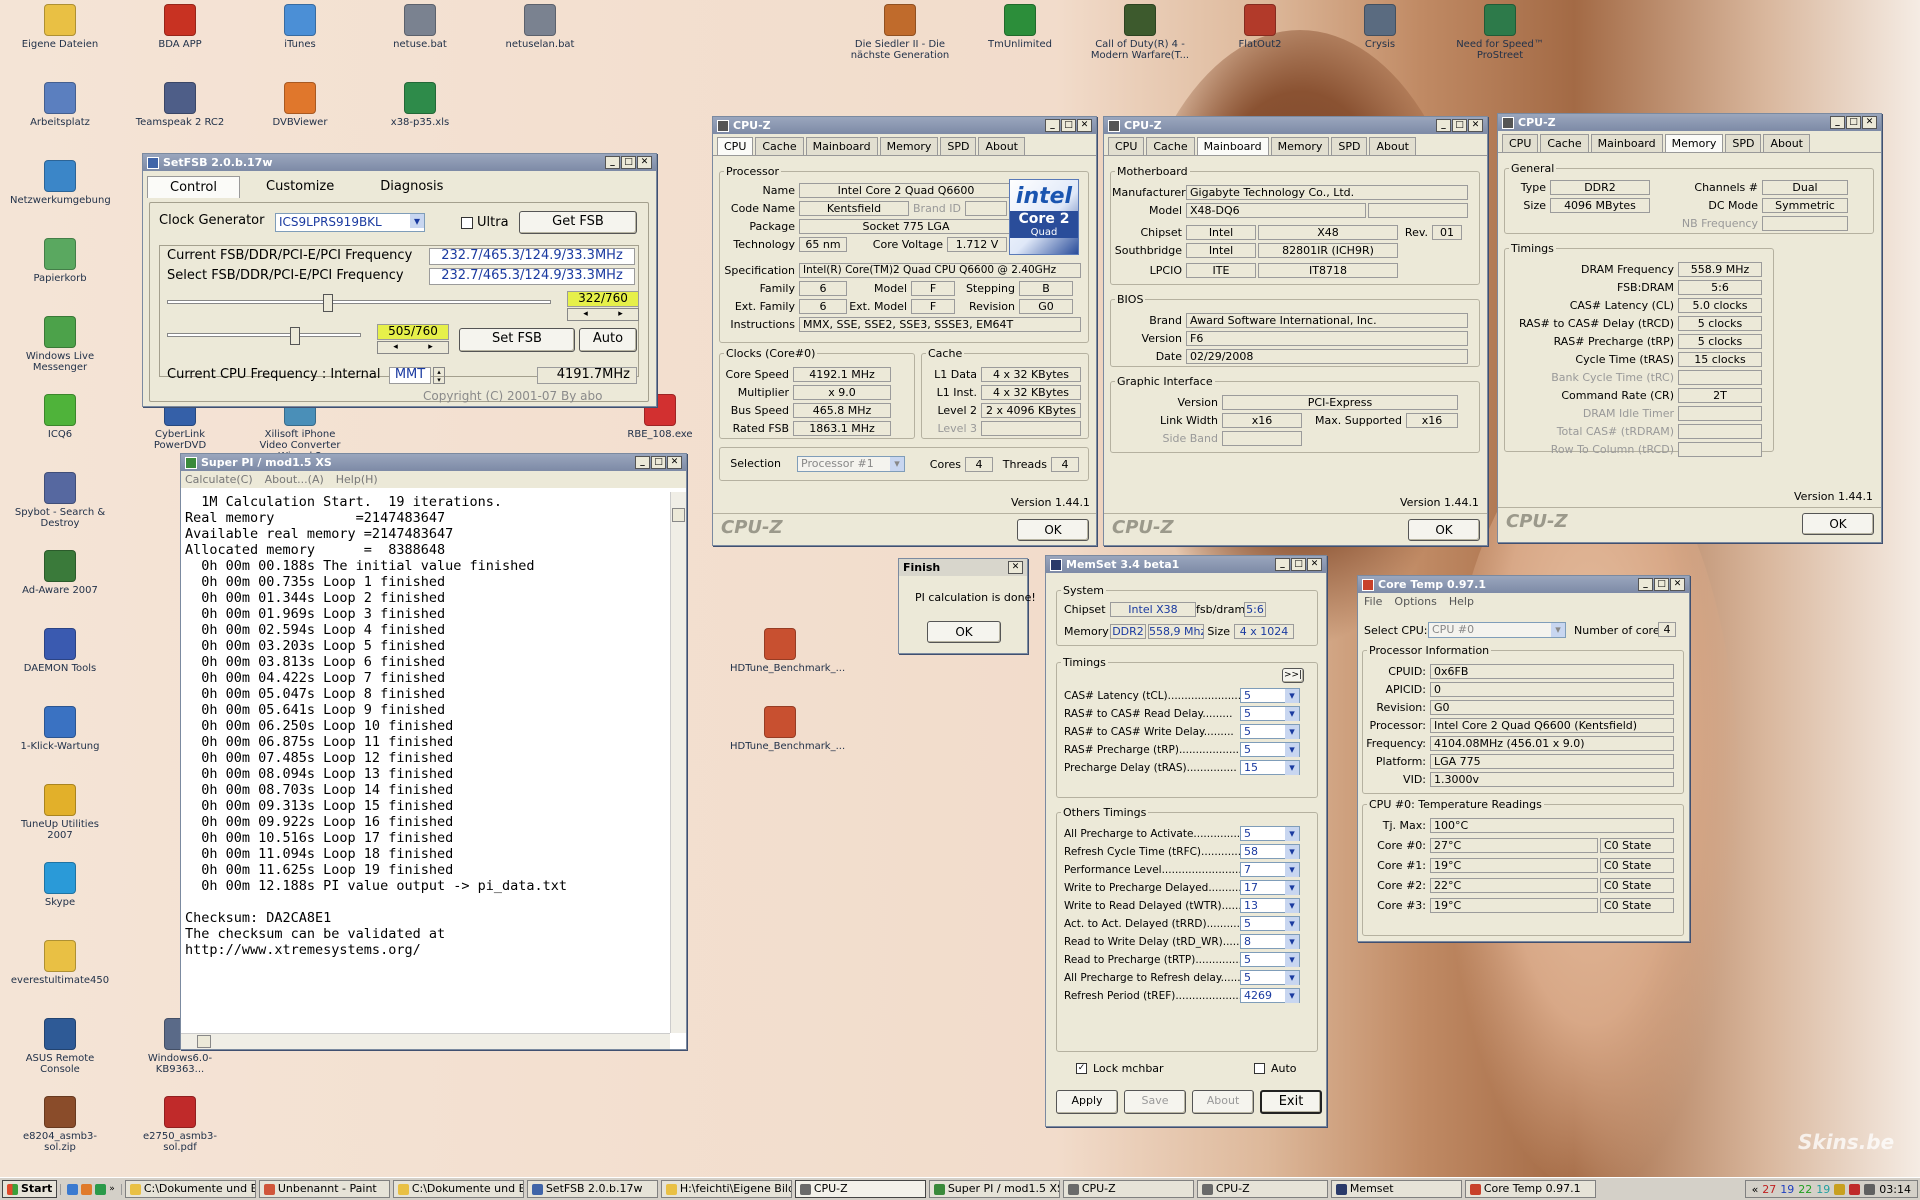  What do you see at coordinates (678, 762) in the screenshot?
I see `vertical-scrollbar` at bounding box center [678, 762].